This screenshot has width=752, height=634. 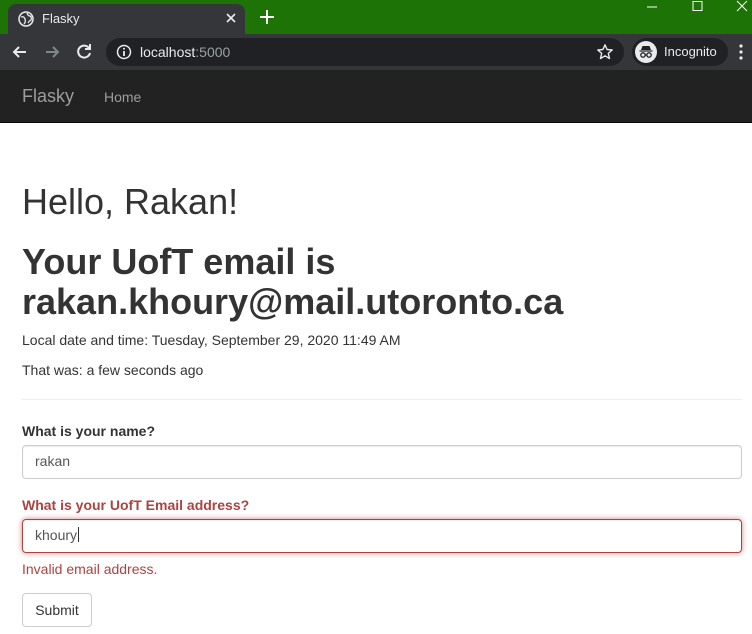 What do you see at coordinates (698, 7) in the screenshot?
I see `maximize-icon` at bounding box center [698, 7].